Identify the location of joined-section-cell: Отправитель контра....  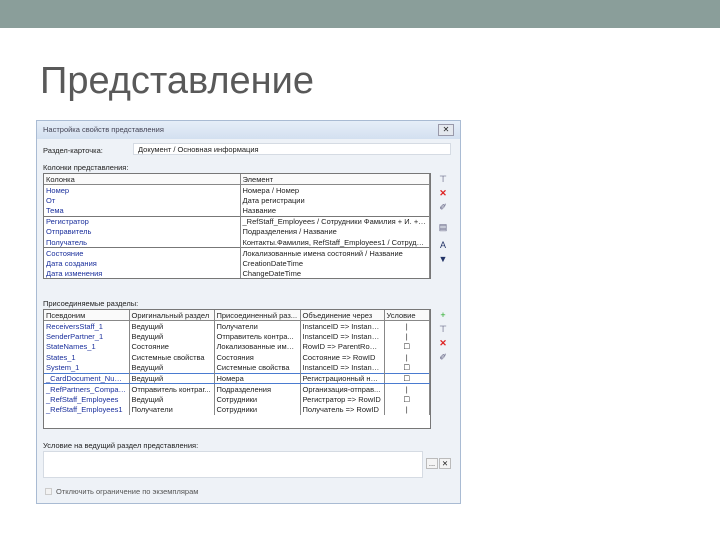
(257, 336).